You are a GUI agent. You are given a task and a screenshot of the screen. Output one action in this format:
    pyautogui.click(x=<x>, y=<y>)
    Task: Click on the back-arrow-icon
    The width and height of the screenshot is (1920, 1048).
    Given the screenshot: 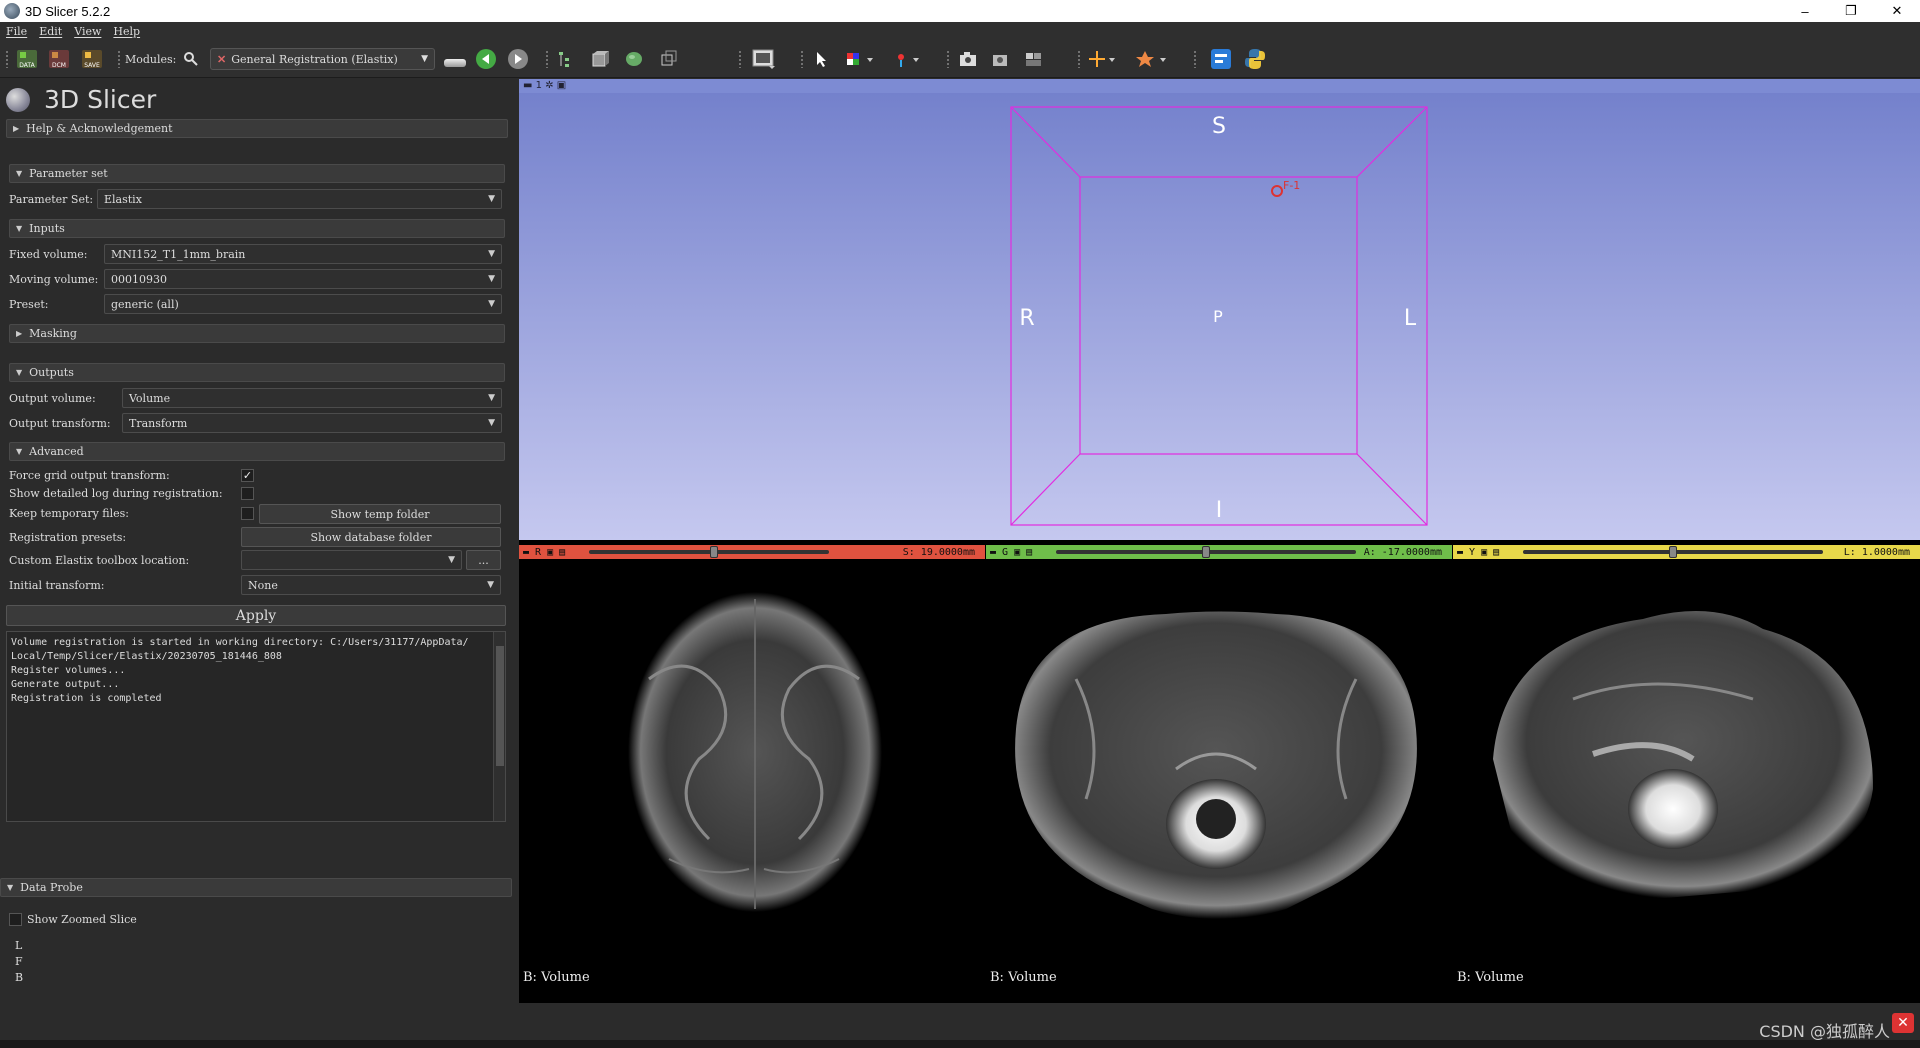 What is the action you would take?
    pyautogui.click(x=486, y=59)
    